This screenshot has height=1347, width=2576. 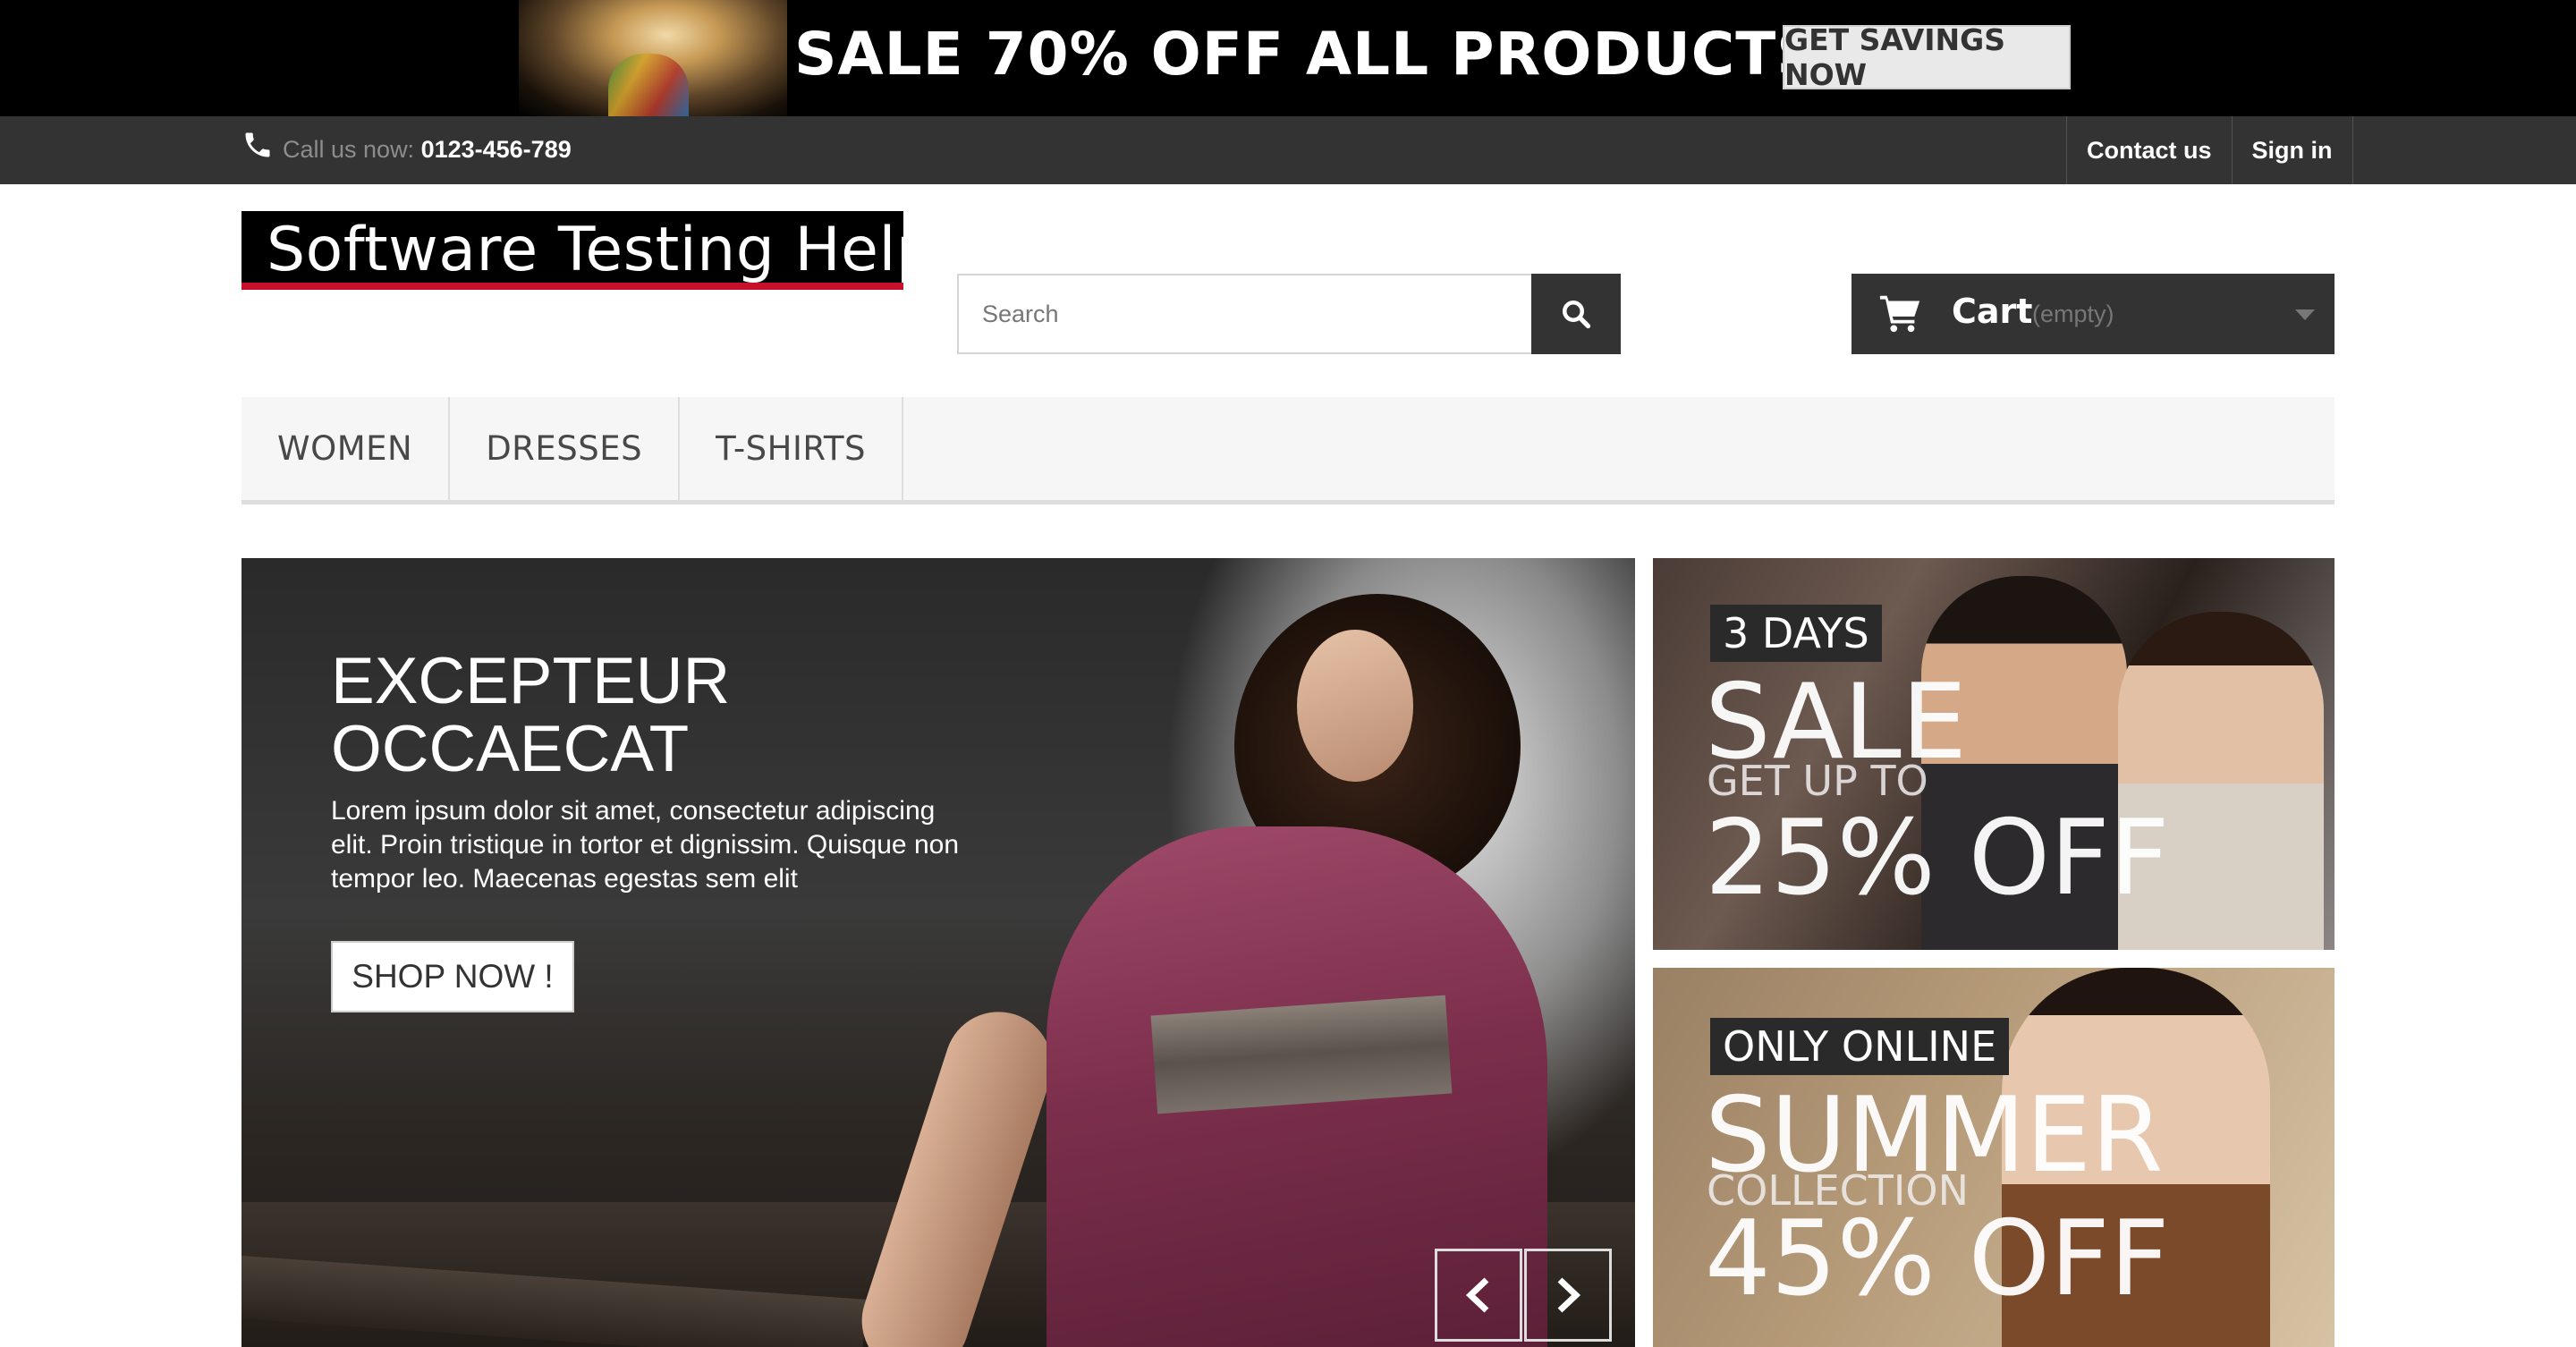 What do you see at coordinates (452, 976) in the screenshot?
I see `shop-now-button: SHOP NOW !` at bounding box center [452, 976].